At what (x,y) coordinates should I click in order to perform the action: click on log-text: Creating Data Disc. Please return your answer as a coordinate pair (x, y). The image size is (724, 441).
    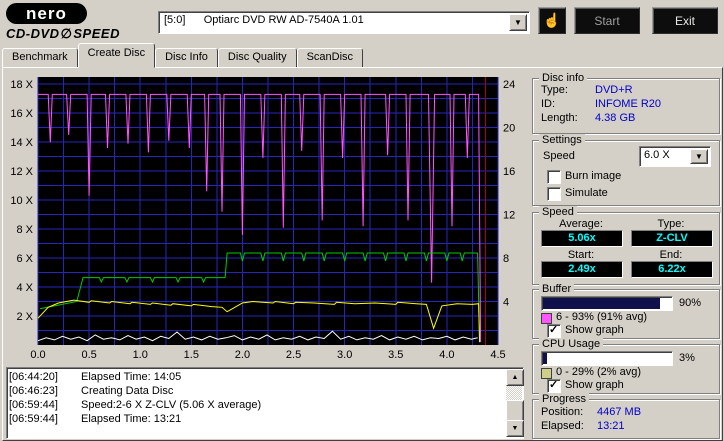
    Looking at the image, I should click on (127, 391).